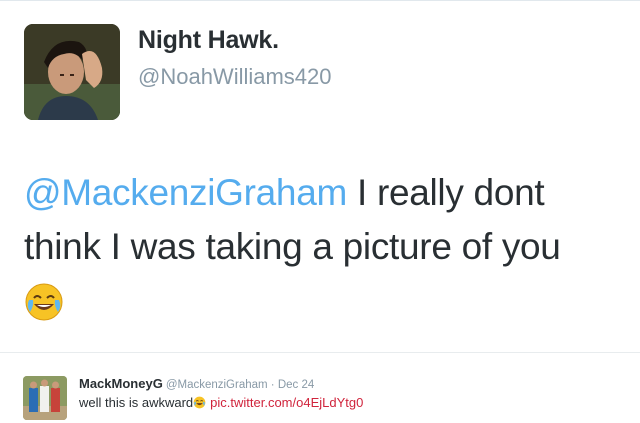 This screenshot has height=423, width=640. I want to click on quoted-tweet-text: well this is awkward, so click(136, 402).